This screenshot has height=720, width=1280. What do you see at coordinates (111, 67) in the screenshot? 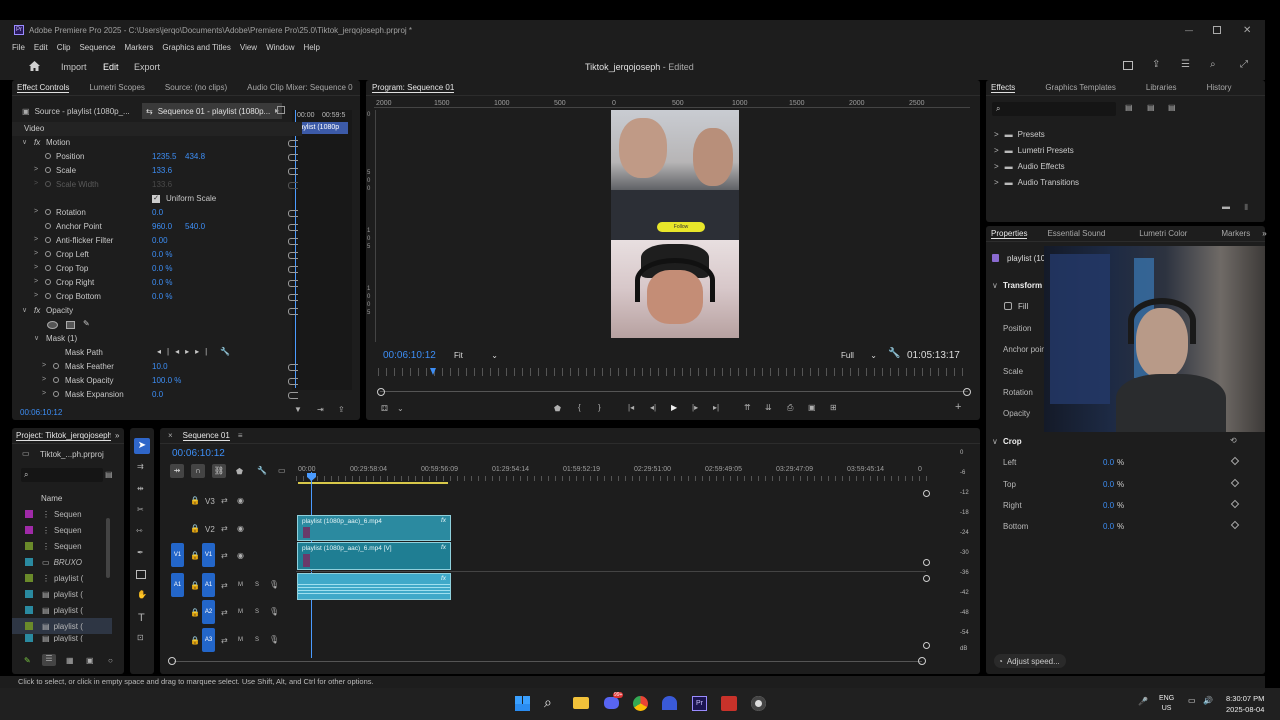
I see `tab-edit: Edit` at bounding box center [111, 67].